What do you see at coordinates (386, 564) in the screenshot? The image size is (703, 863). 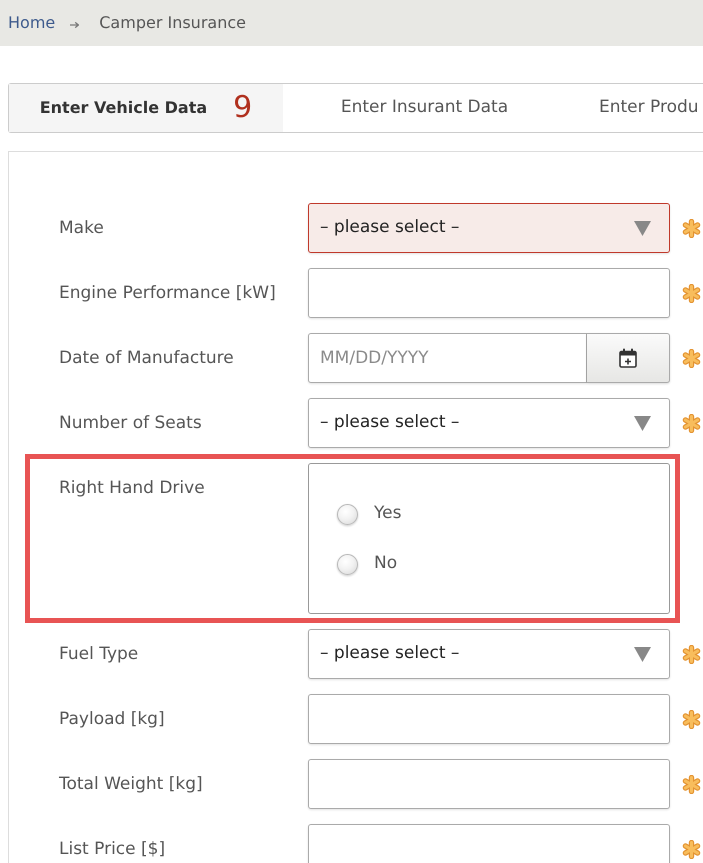 I see `radio-label: No` at bounding box center [386, 564].